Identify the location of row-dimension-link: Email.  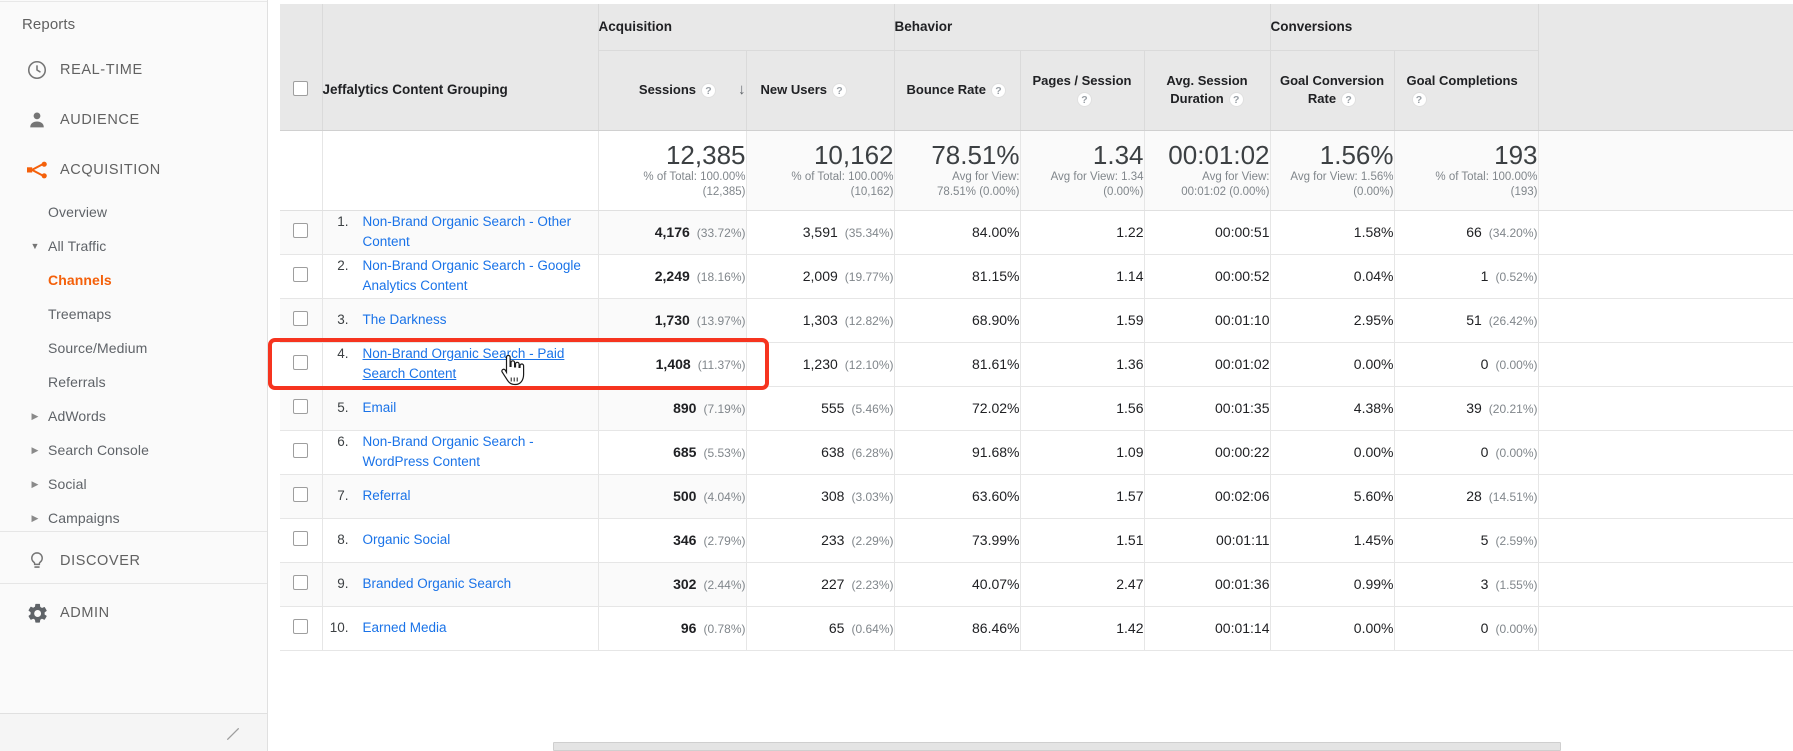
(380, 408).